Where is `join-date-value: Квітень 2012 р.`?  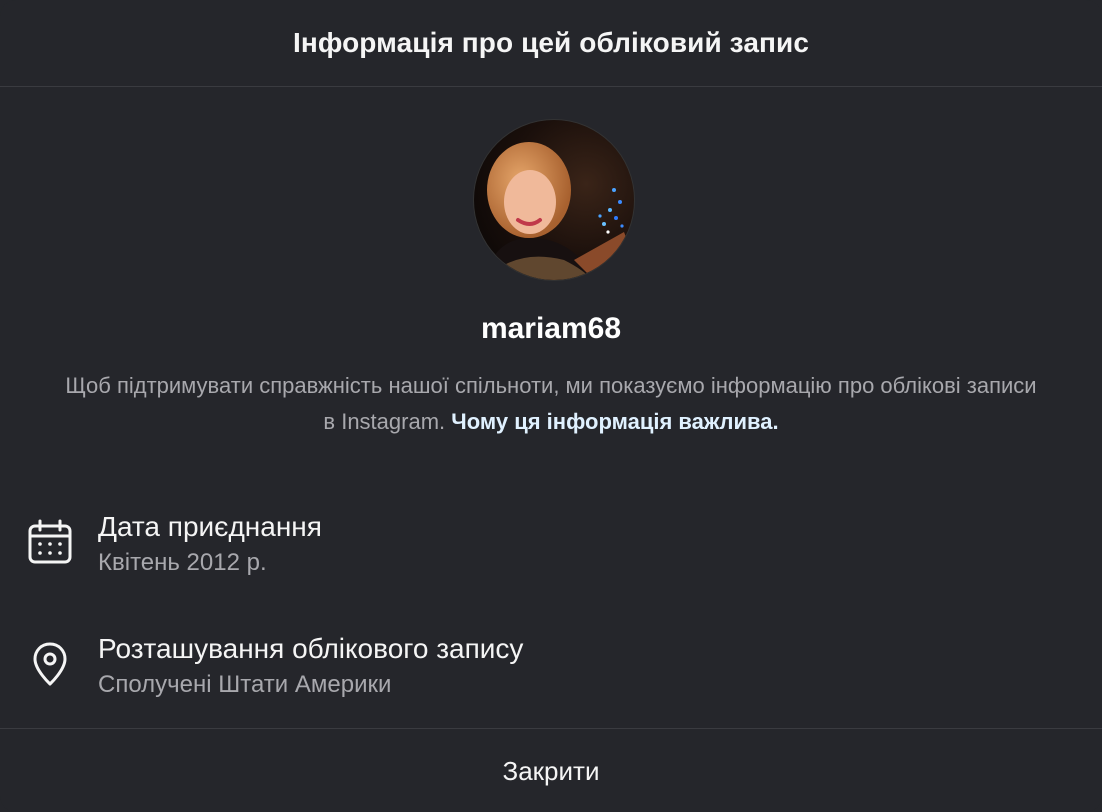 join-date-value: Квітень 2012 р. is located at coordinates (182, 562).